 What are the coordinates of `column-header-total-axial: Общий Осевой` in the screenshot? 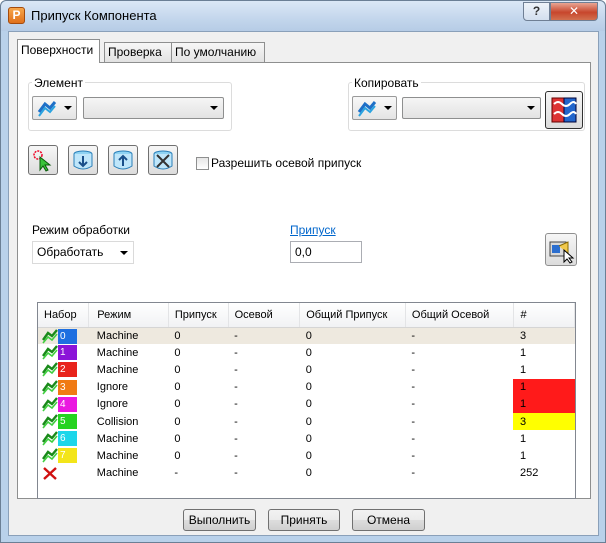 It's located at (459, 315).